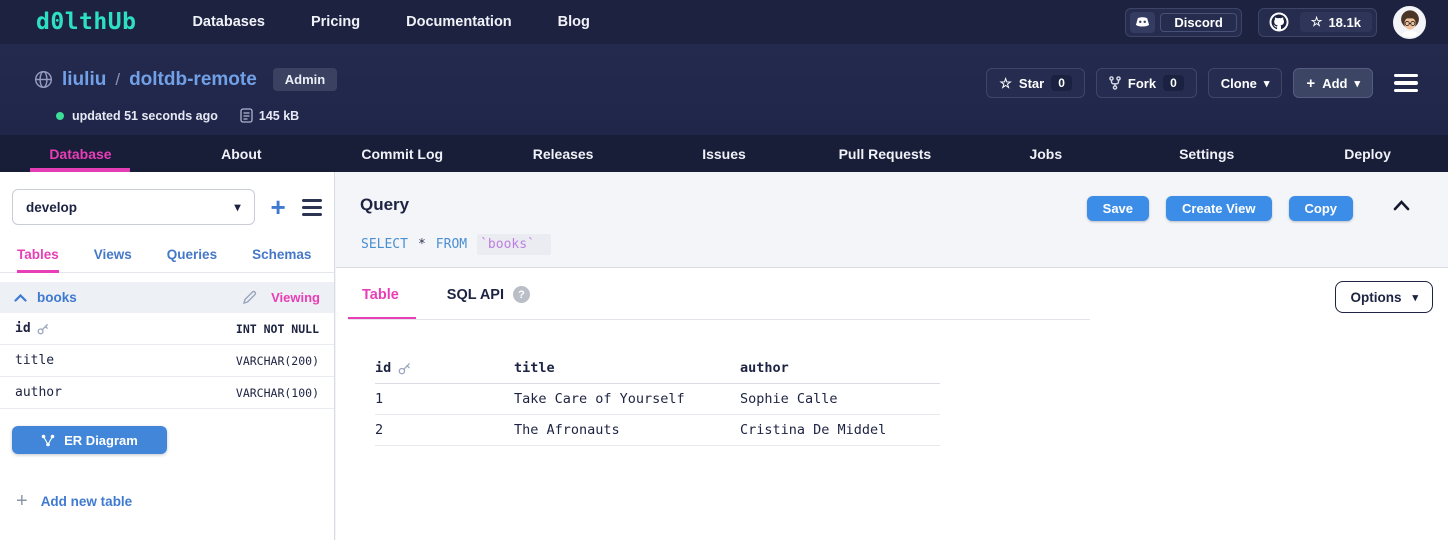 The width and height of the screenshot is (1448, 540). Describe the element at coordinates (567, 430) in the screenshot. I see `cell-title: The Afronauts` at that location.